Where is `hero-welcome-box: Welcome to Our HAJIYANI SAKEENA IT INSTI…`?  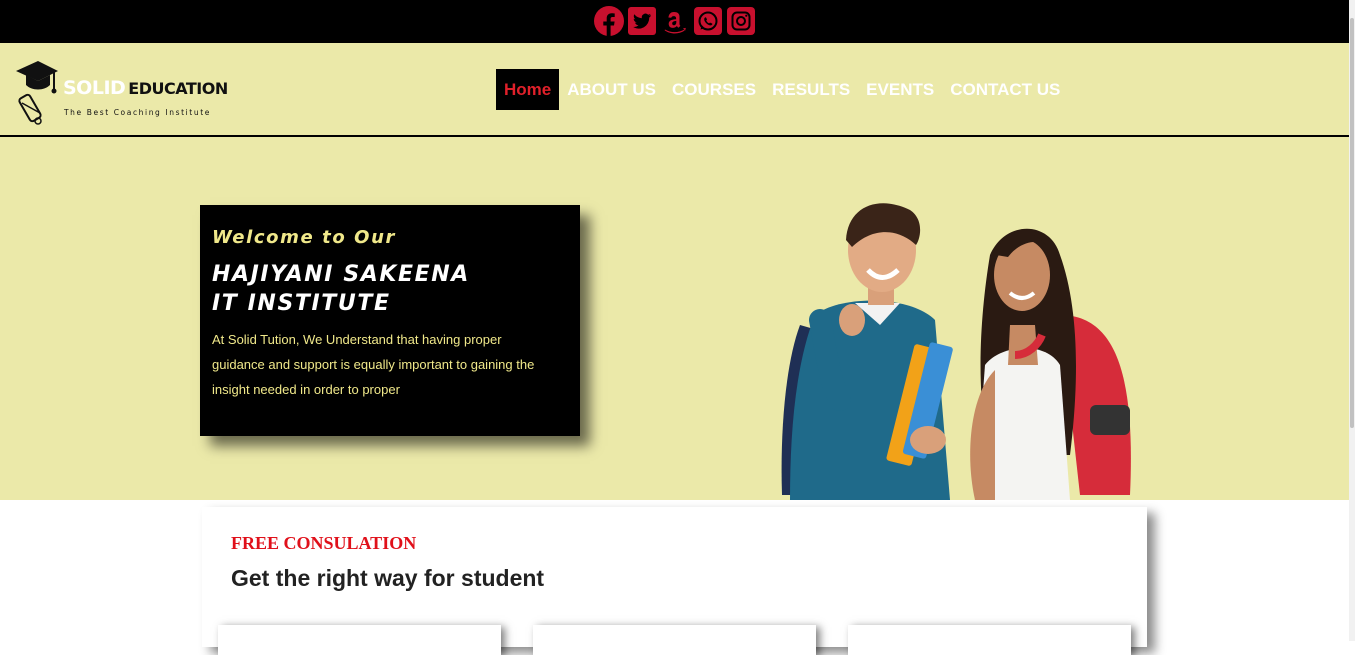
hero-welcome-box: Welcome to Our HAJIYANI SAKEENA IT INSTI… is located at coordinates (390, 320).